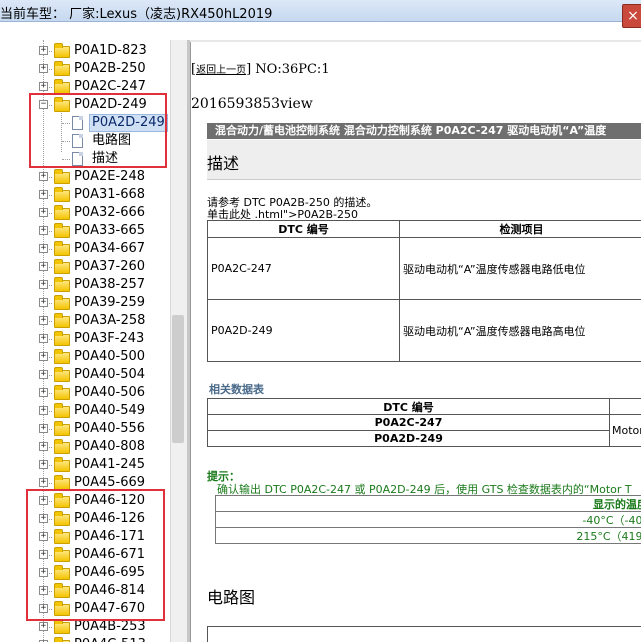  What do you see at coordinates (109, 177) in the screenshot?
I see `tree-node-label: P0A2E-248` at bounding box center [109, 177].